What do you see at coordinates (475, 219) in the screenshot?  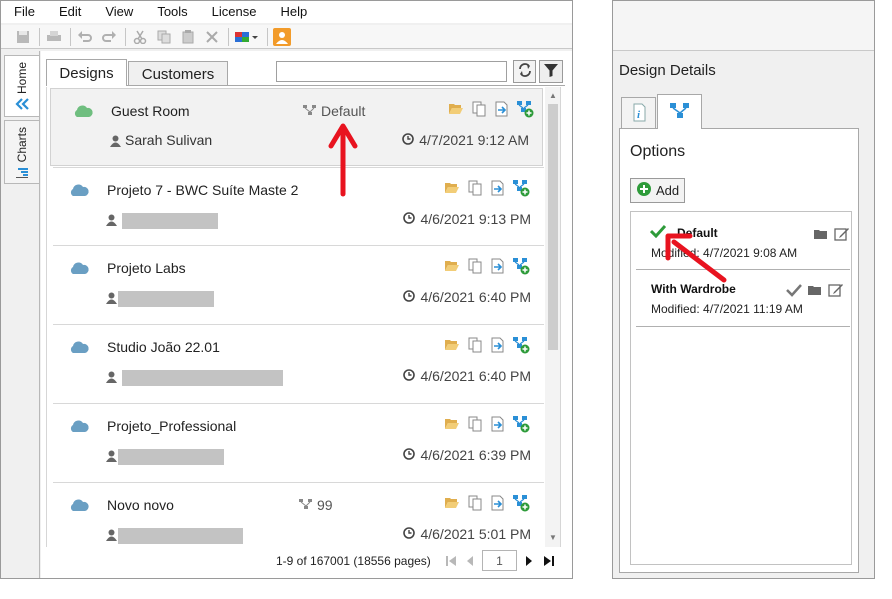 I see `modified-date: 4/6/2021 9:13 PM` at bounding box center [475, 219].